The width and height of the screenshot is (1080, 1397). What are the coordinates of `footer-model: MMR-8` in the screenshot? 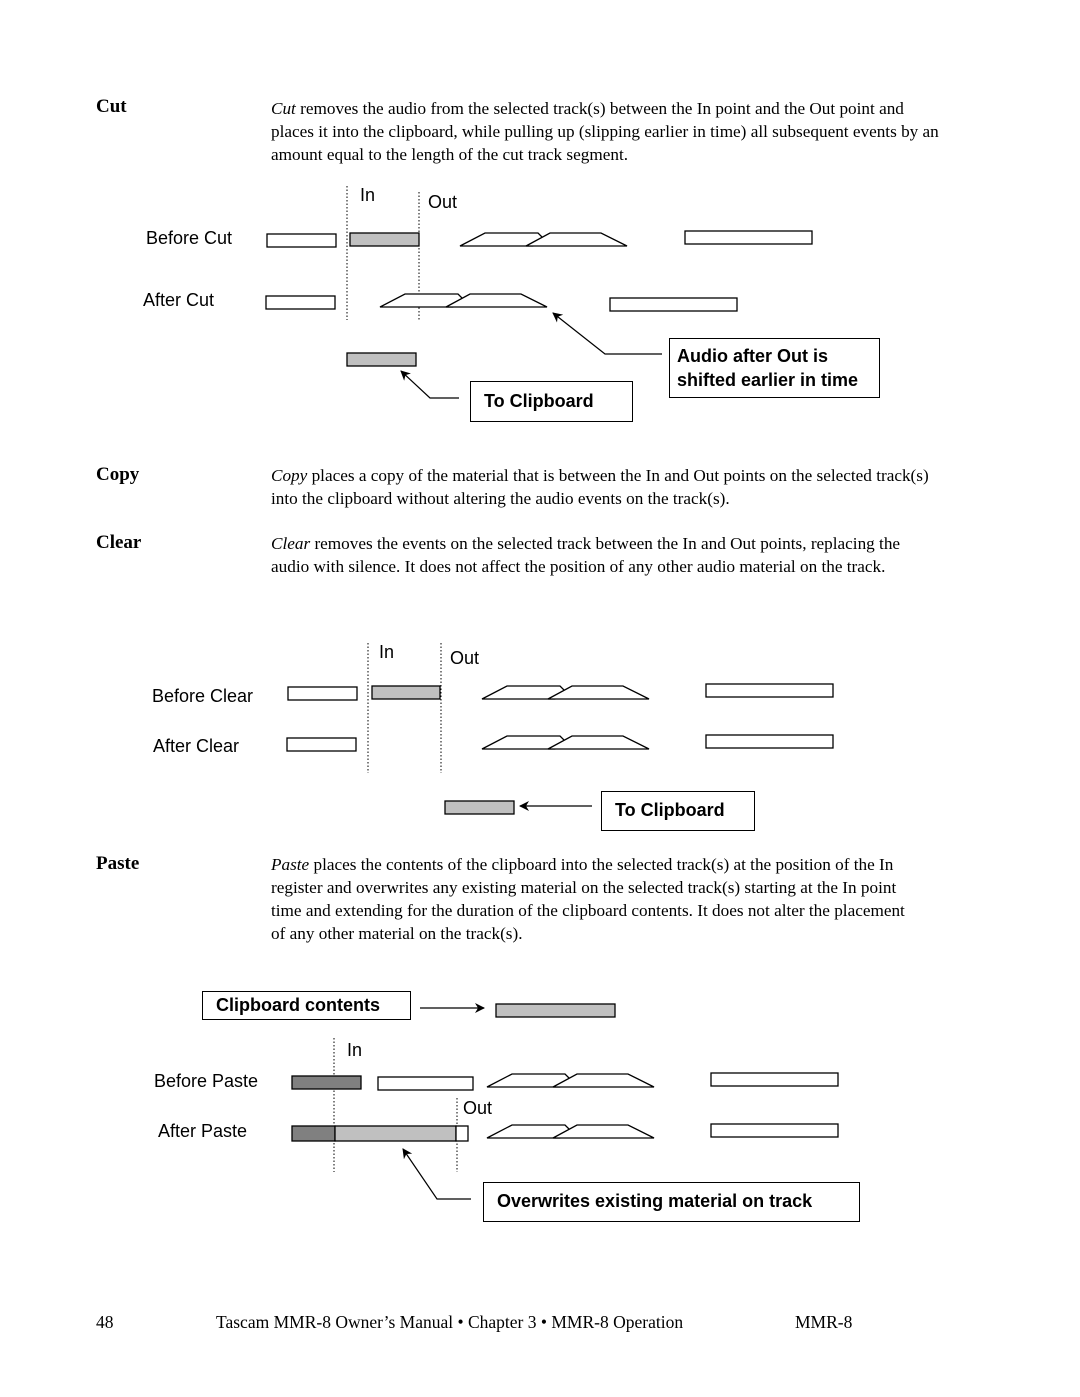 It's located at (824, 1322).